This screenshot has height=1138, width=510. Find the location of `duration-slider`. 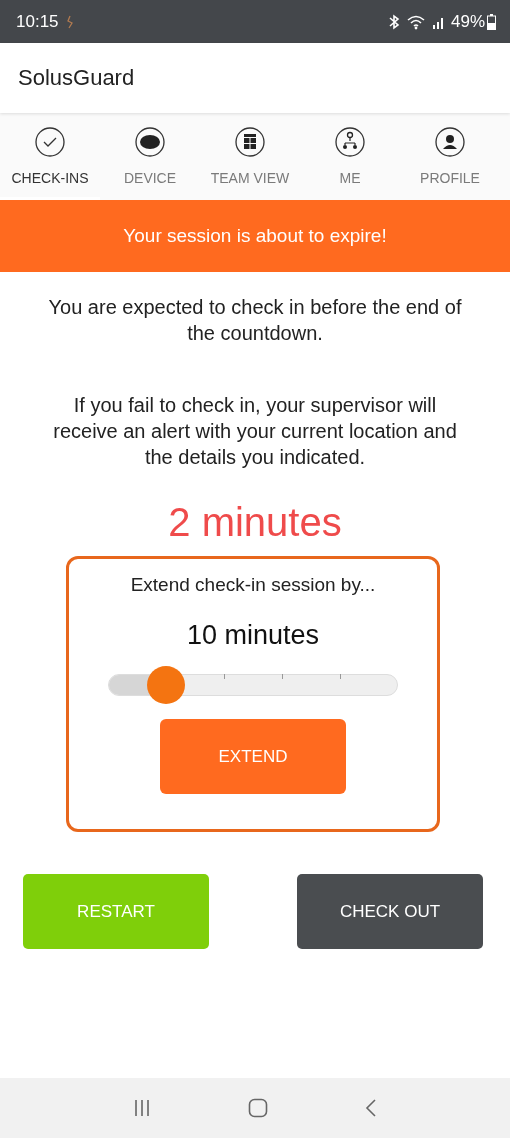

duration-slider is located at coordinates (253, 685).